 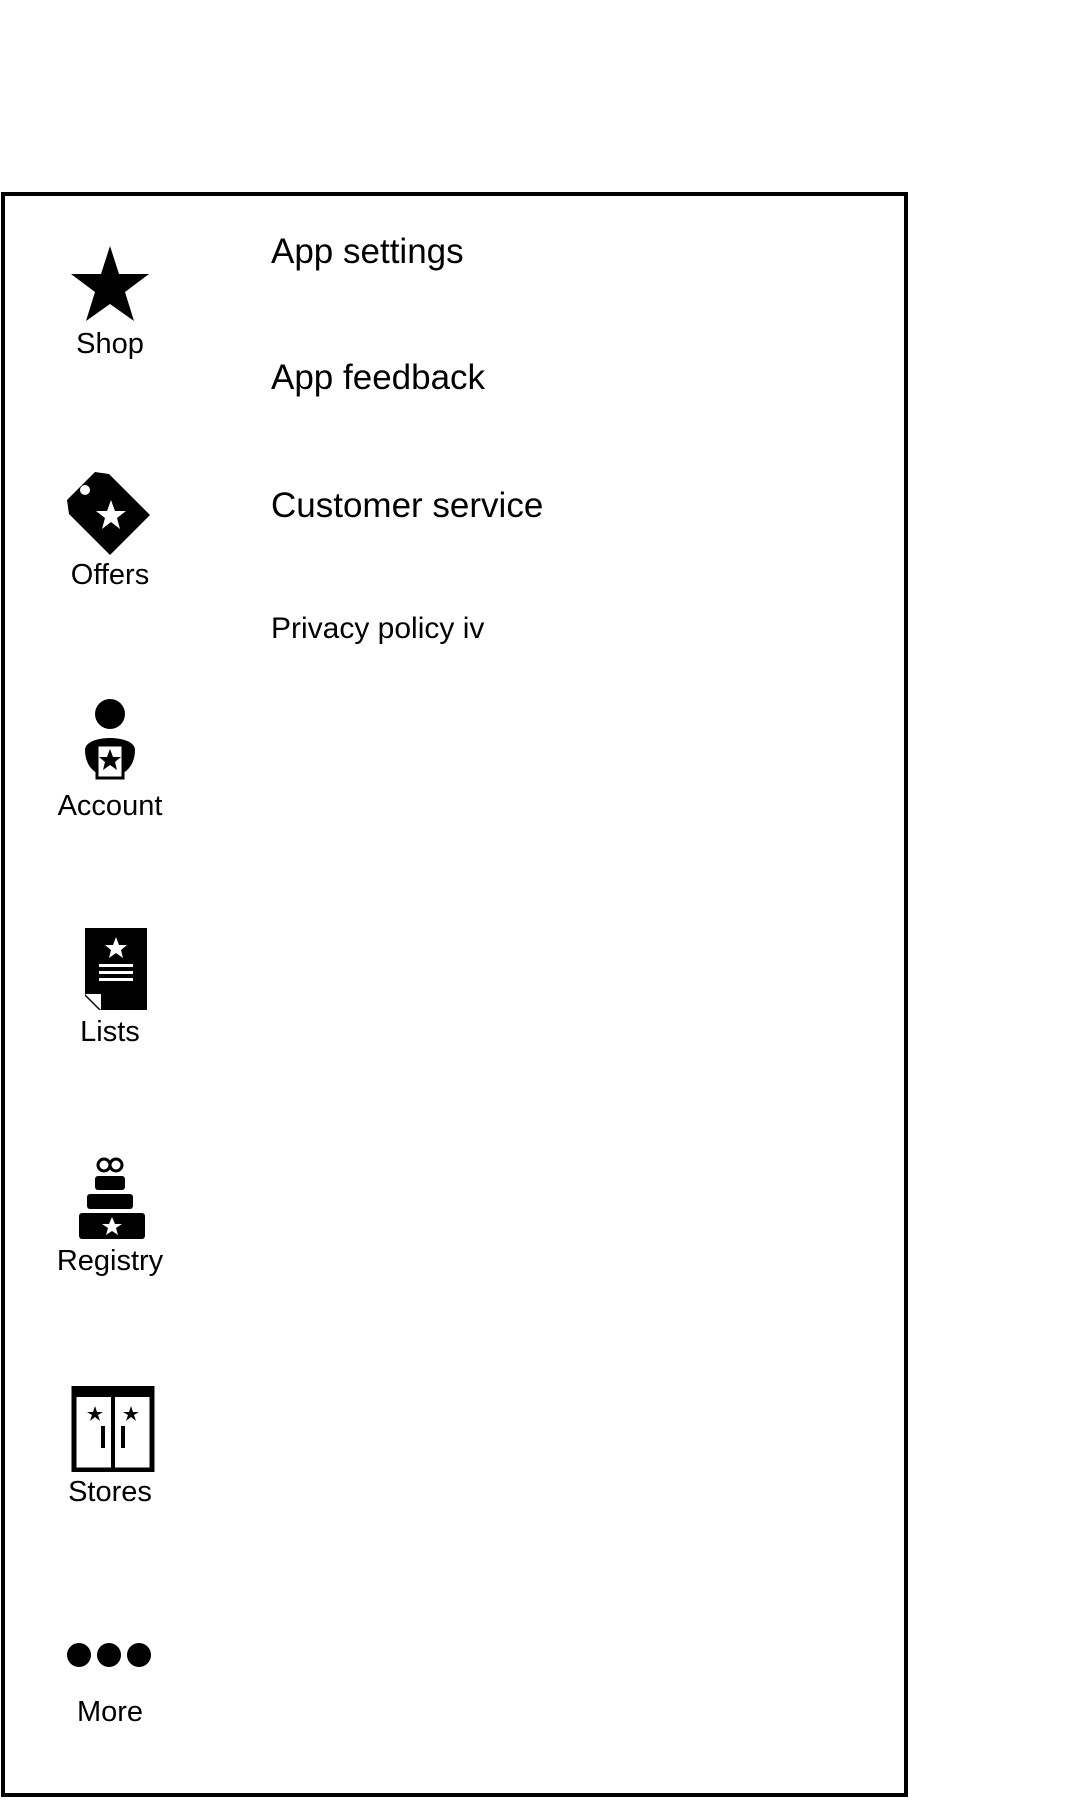 I want to click on store-icon, so click(x=113, y=1429).